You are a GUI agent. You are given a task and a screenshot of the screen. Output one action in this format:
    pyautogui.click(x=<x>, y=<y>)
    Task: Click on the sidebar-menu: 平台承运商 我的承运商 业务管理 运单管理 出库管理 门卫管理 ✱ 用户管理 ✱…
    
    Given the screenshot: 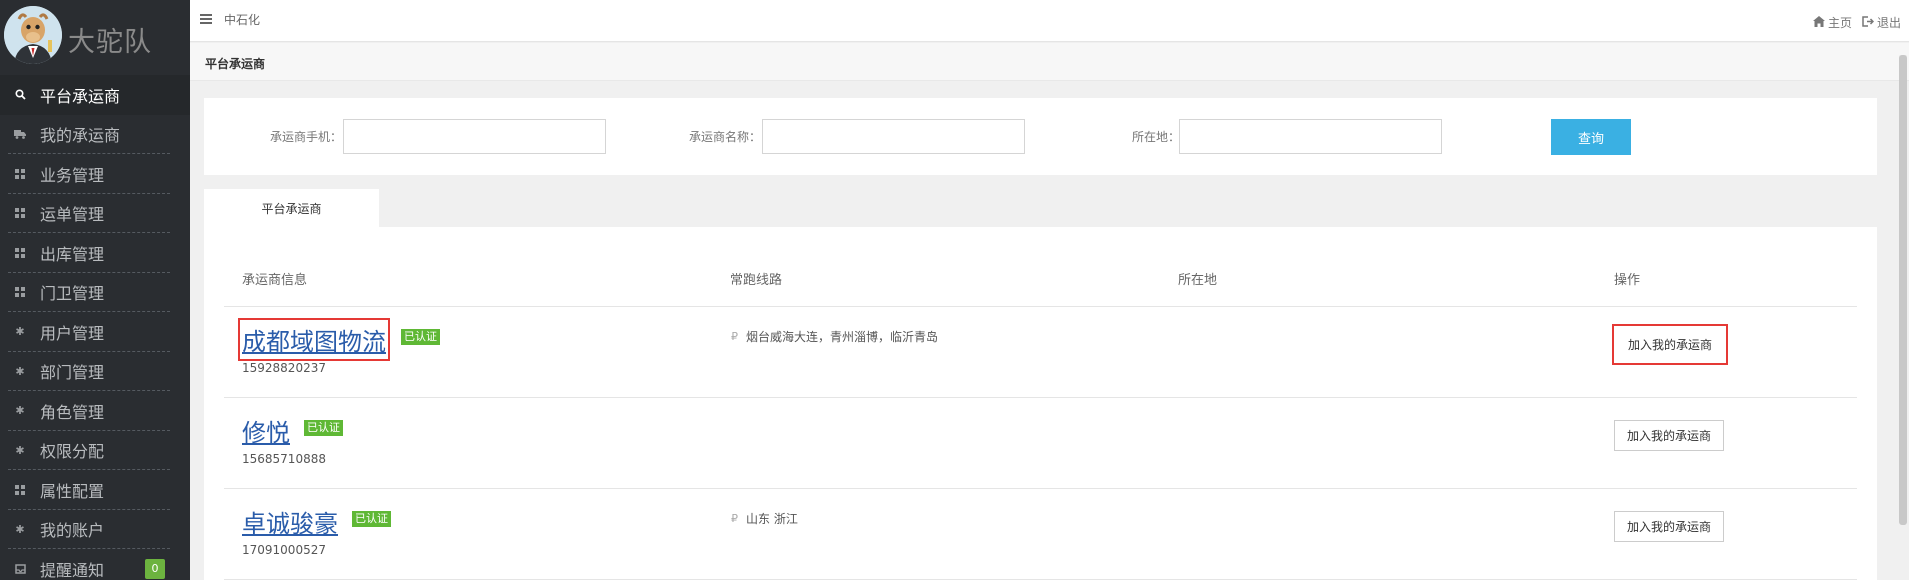 What is the action you would take?
    pyautogui.click(x=95, y=327)
    